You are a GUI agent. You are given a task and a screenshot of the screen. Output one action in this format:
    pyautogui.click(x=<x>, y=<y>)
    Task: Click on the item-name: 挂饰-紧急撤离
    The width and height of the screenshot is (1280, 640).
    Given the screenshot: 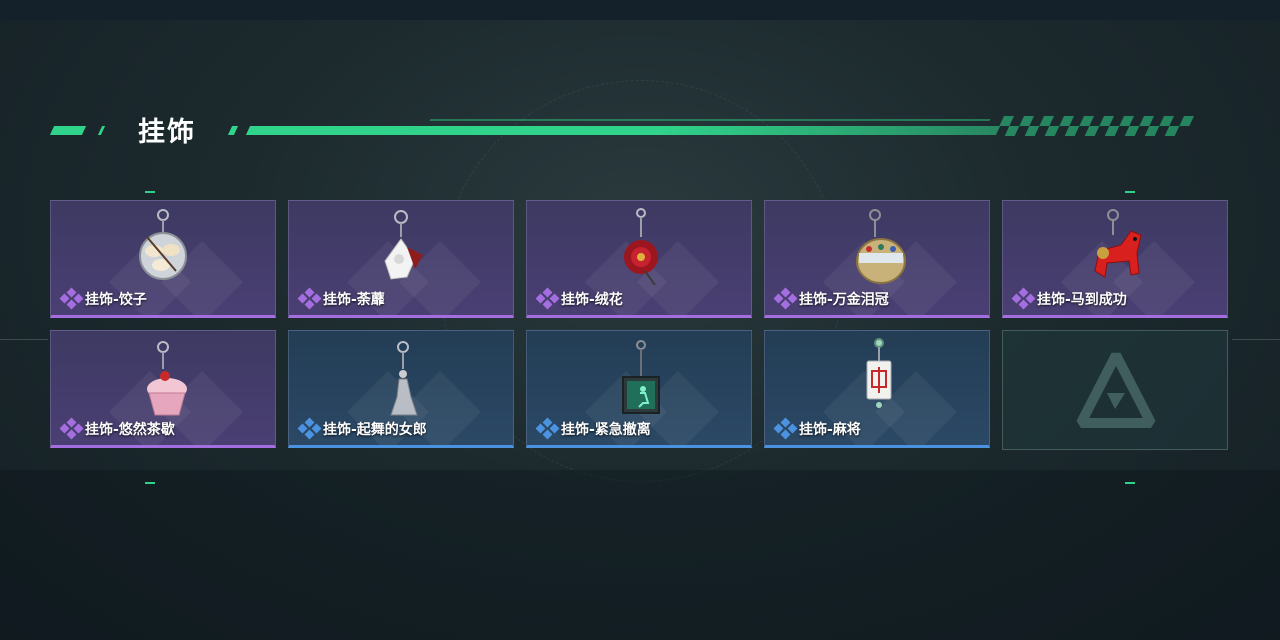 What is the action you would take?
    pyautogui.click(x=606, y=430)
    